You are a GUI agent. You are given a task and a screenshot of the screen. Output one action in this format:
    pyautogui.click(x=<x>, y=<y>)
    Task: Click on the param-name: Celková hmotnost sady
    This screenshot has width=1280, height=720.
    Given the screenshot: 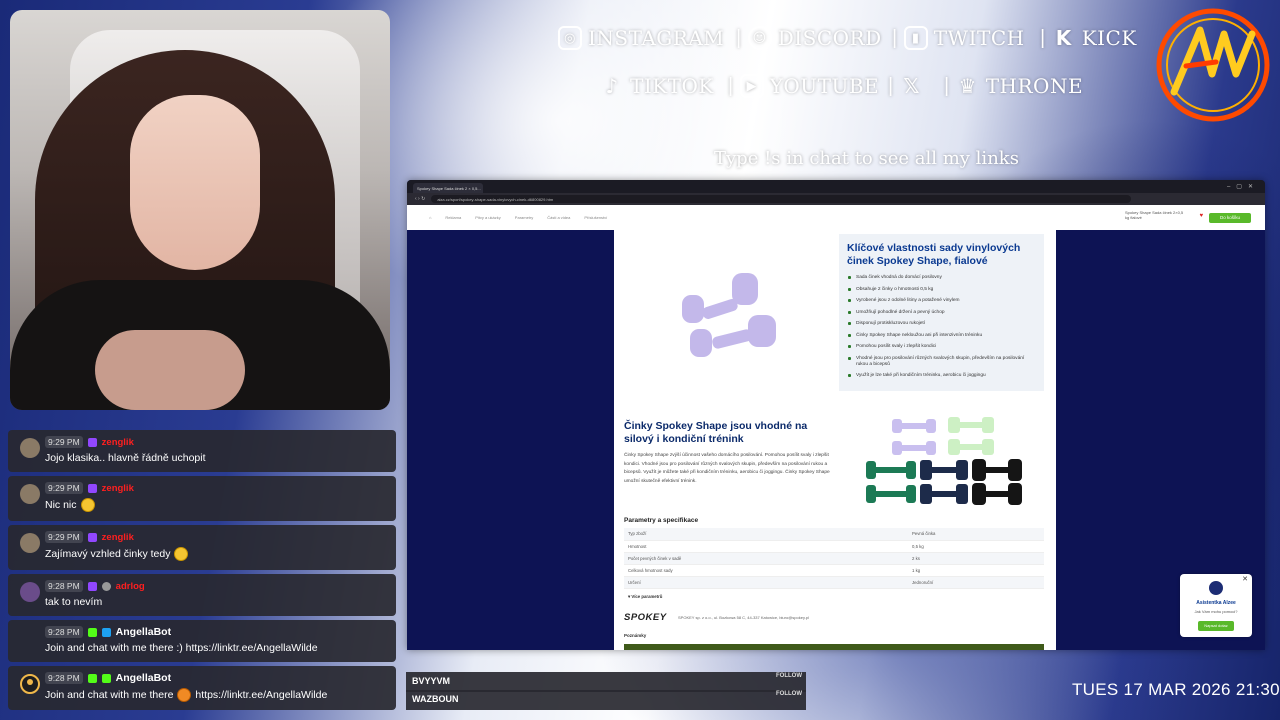 What is the action you would take?
    pyautogui.click(x=766, y=571)
    